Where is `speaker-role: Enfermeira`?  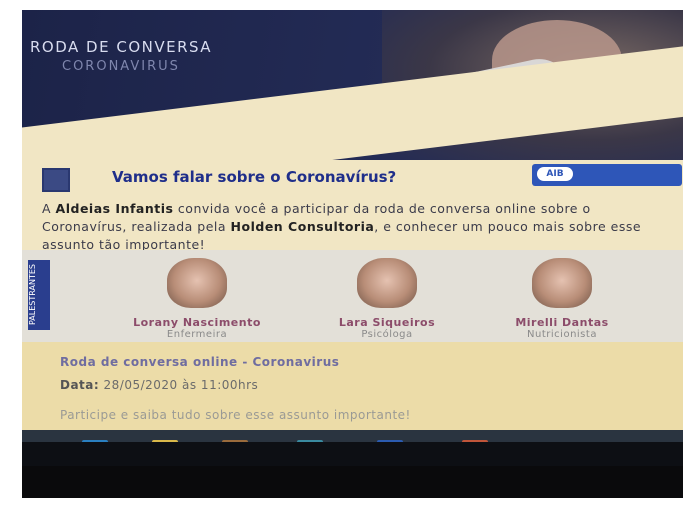 speaker-role: Enfermeira is located at coordinates (197, 334).